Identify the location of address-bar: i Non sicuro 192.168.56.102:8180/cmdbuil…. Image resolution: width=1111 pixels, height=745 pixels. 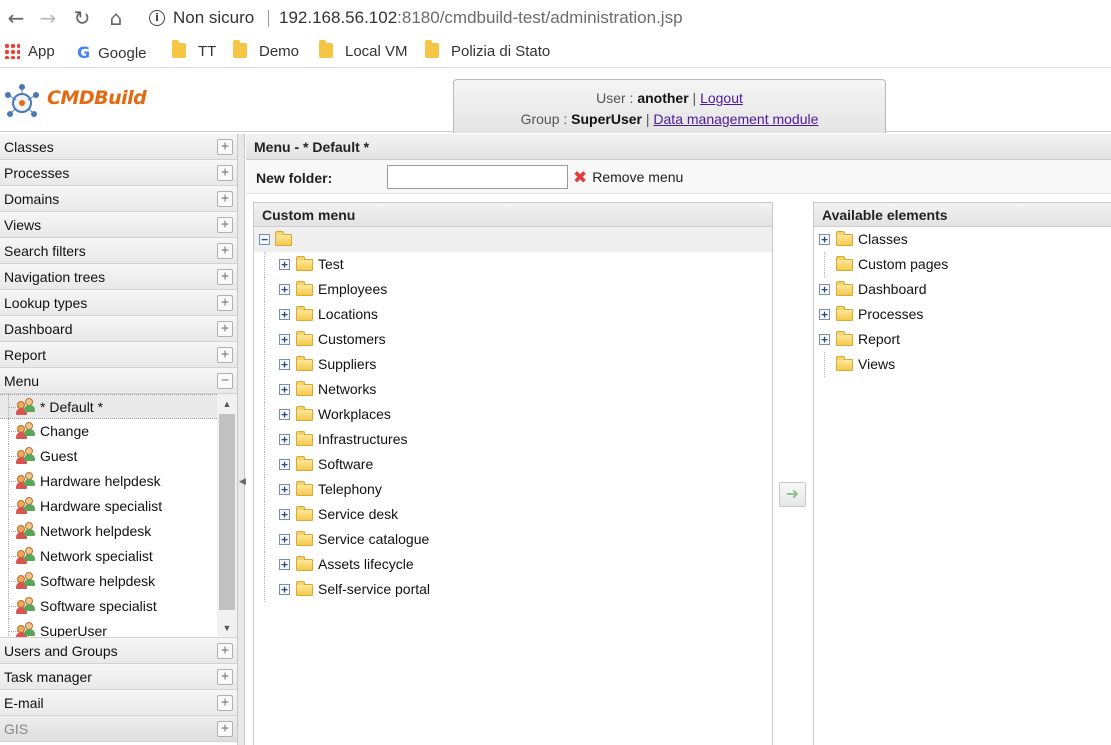
(625, 18).